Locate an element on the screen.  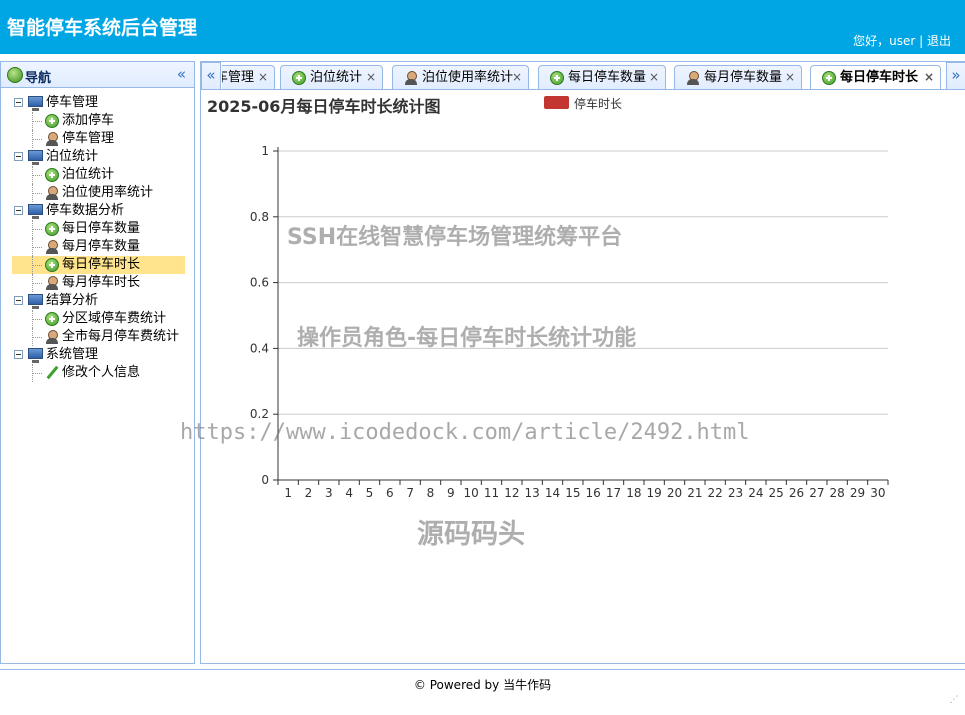
tree-item: 每日停车数量 is located at coordinates (97, 229).